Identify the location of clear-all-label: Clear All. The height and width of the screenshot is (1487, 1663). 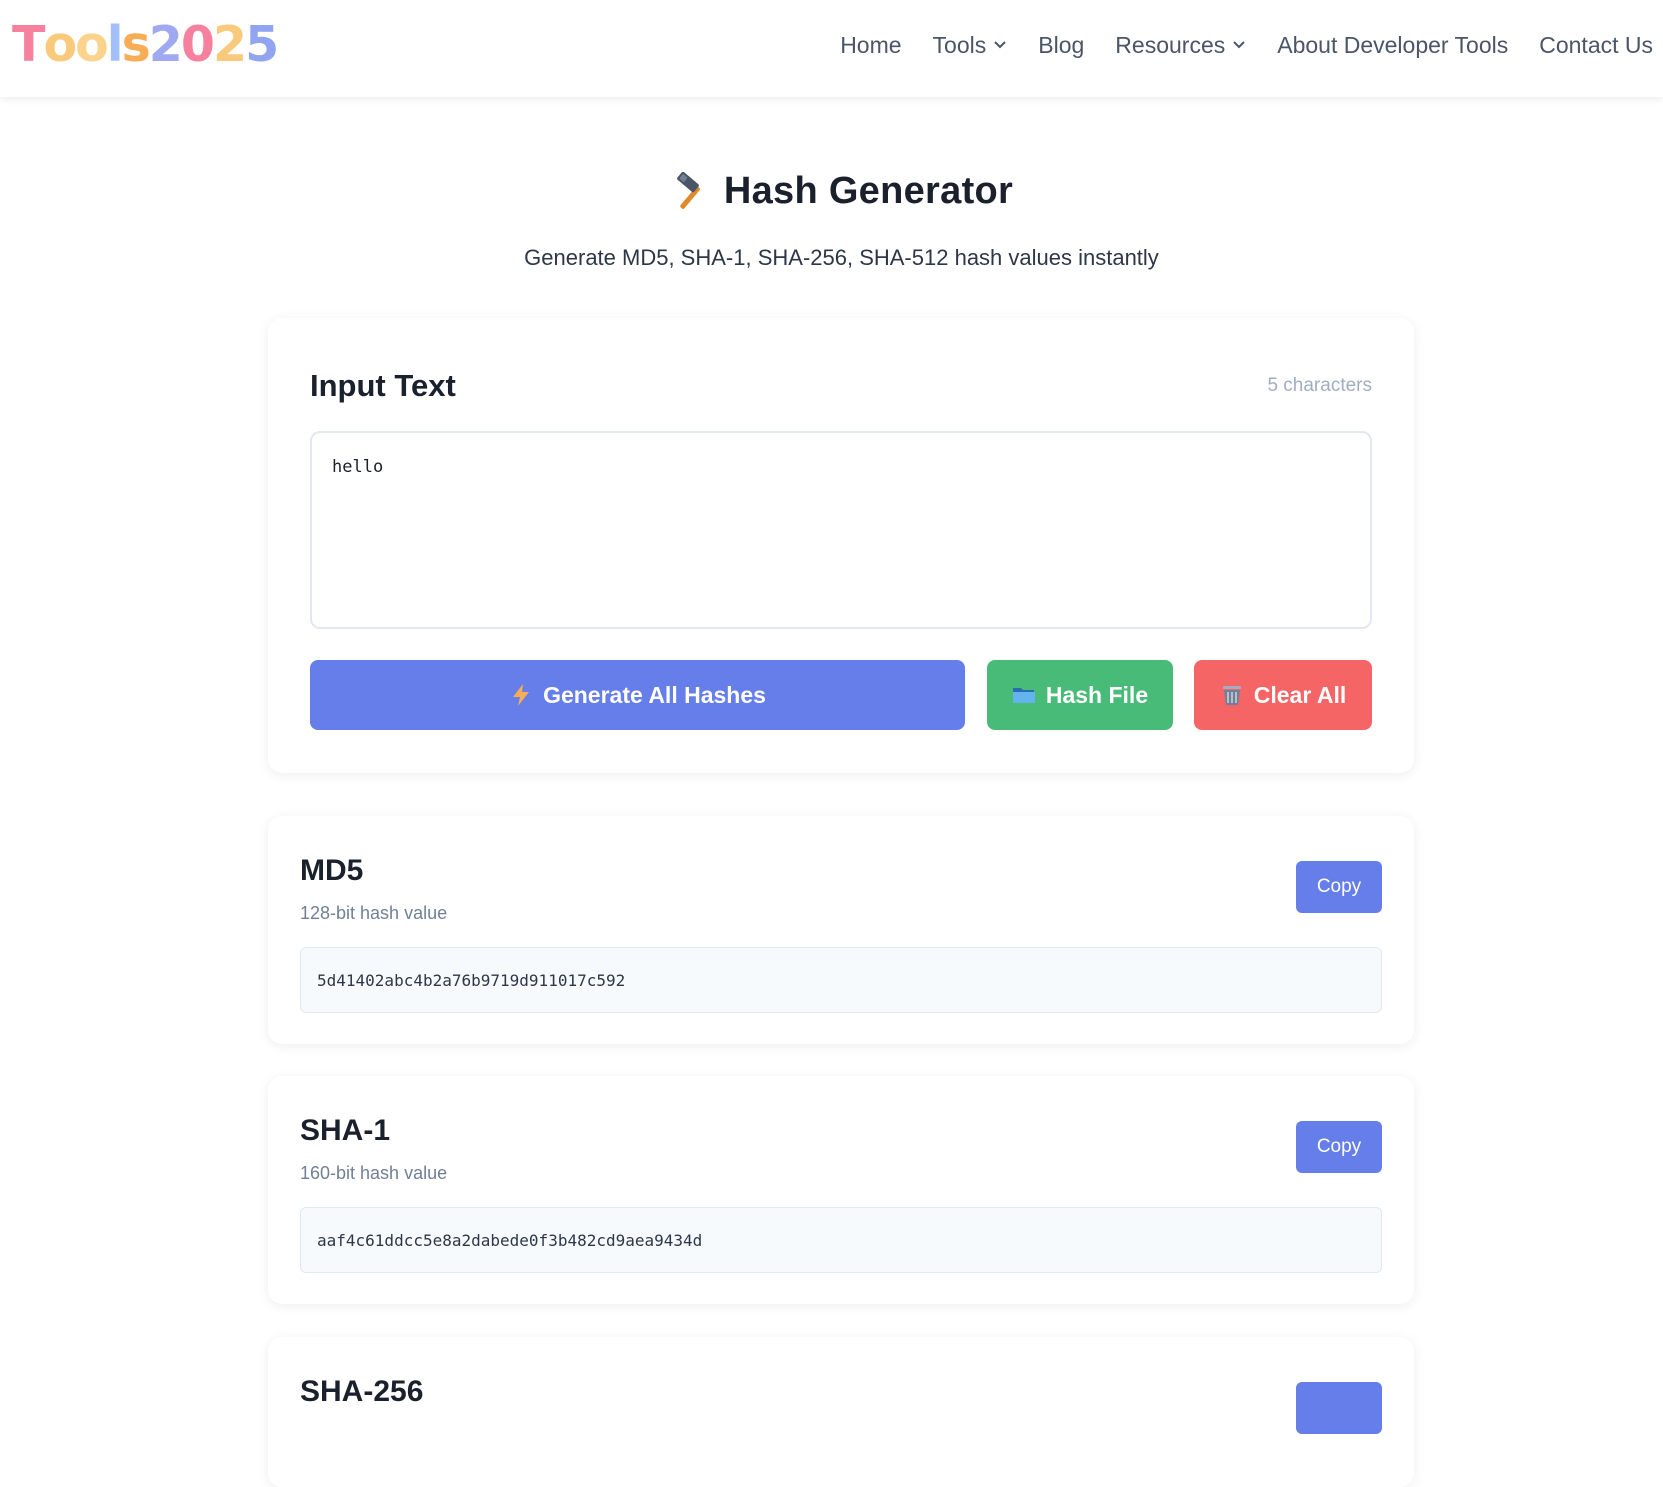
(1300, 694).